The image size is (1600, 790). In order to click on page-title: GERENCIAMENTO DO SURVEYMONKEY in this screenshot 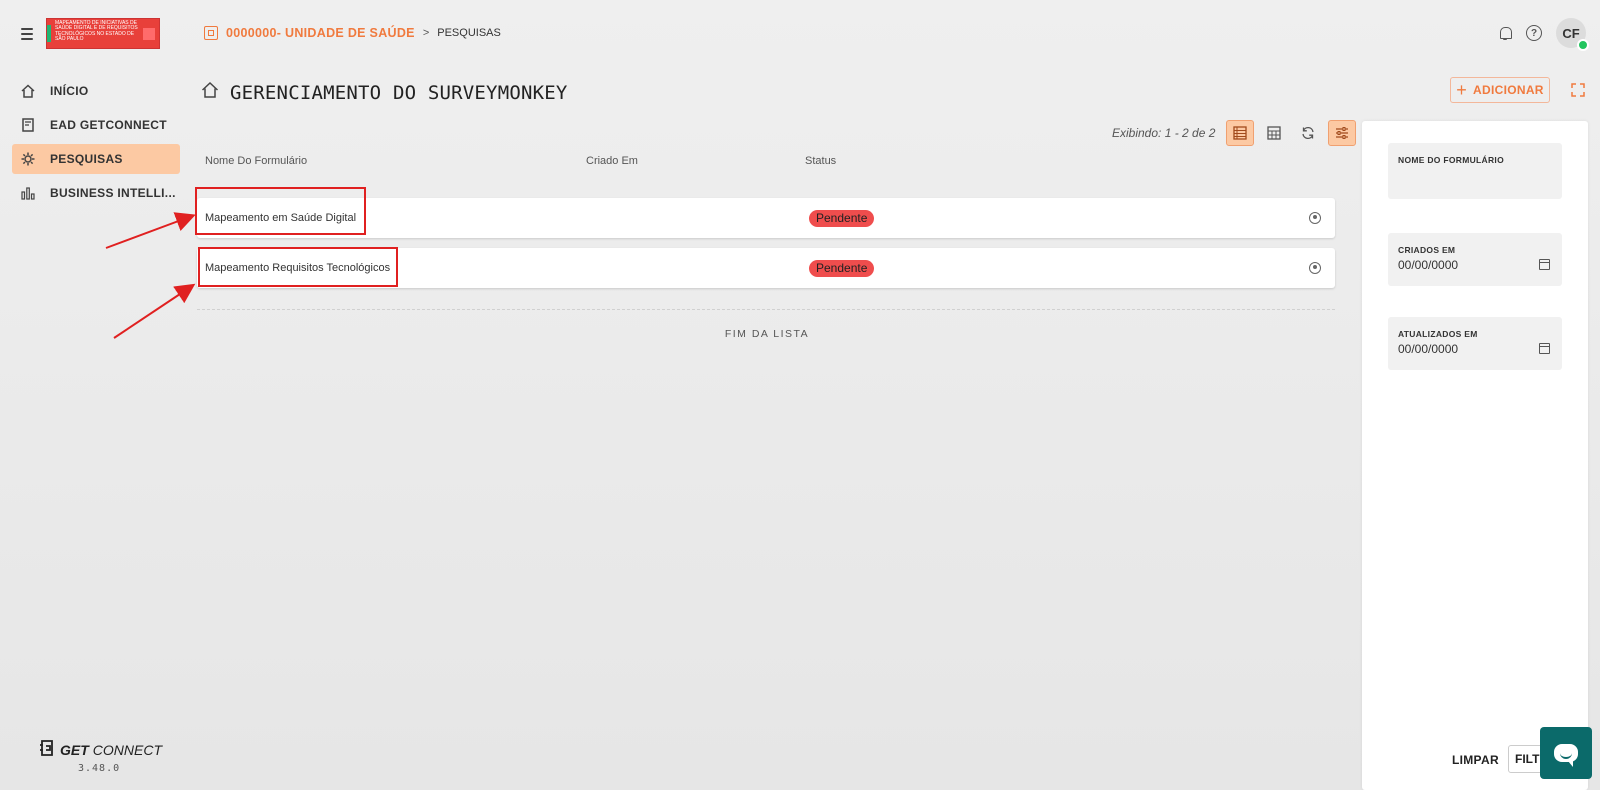, I will do `click(384, 92)`.